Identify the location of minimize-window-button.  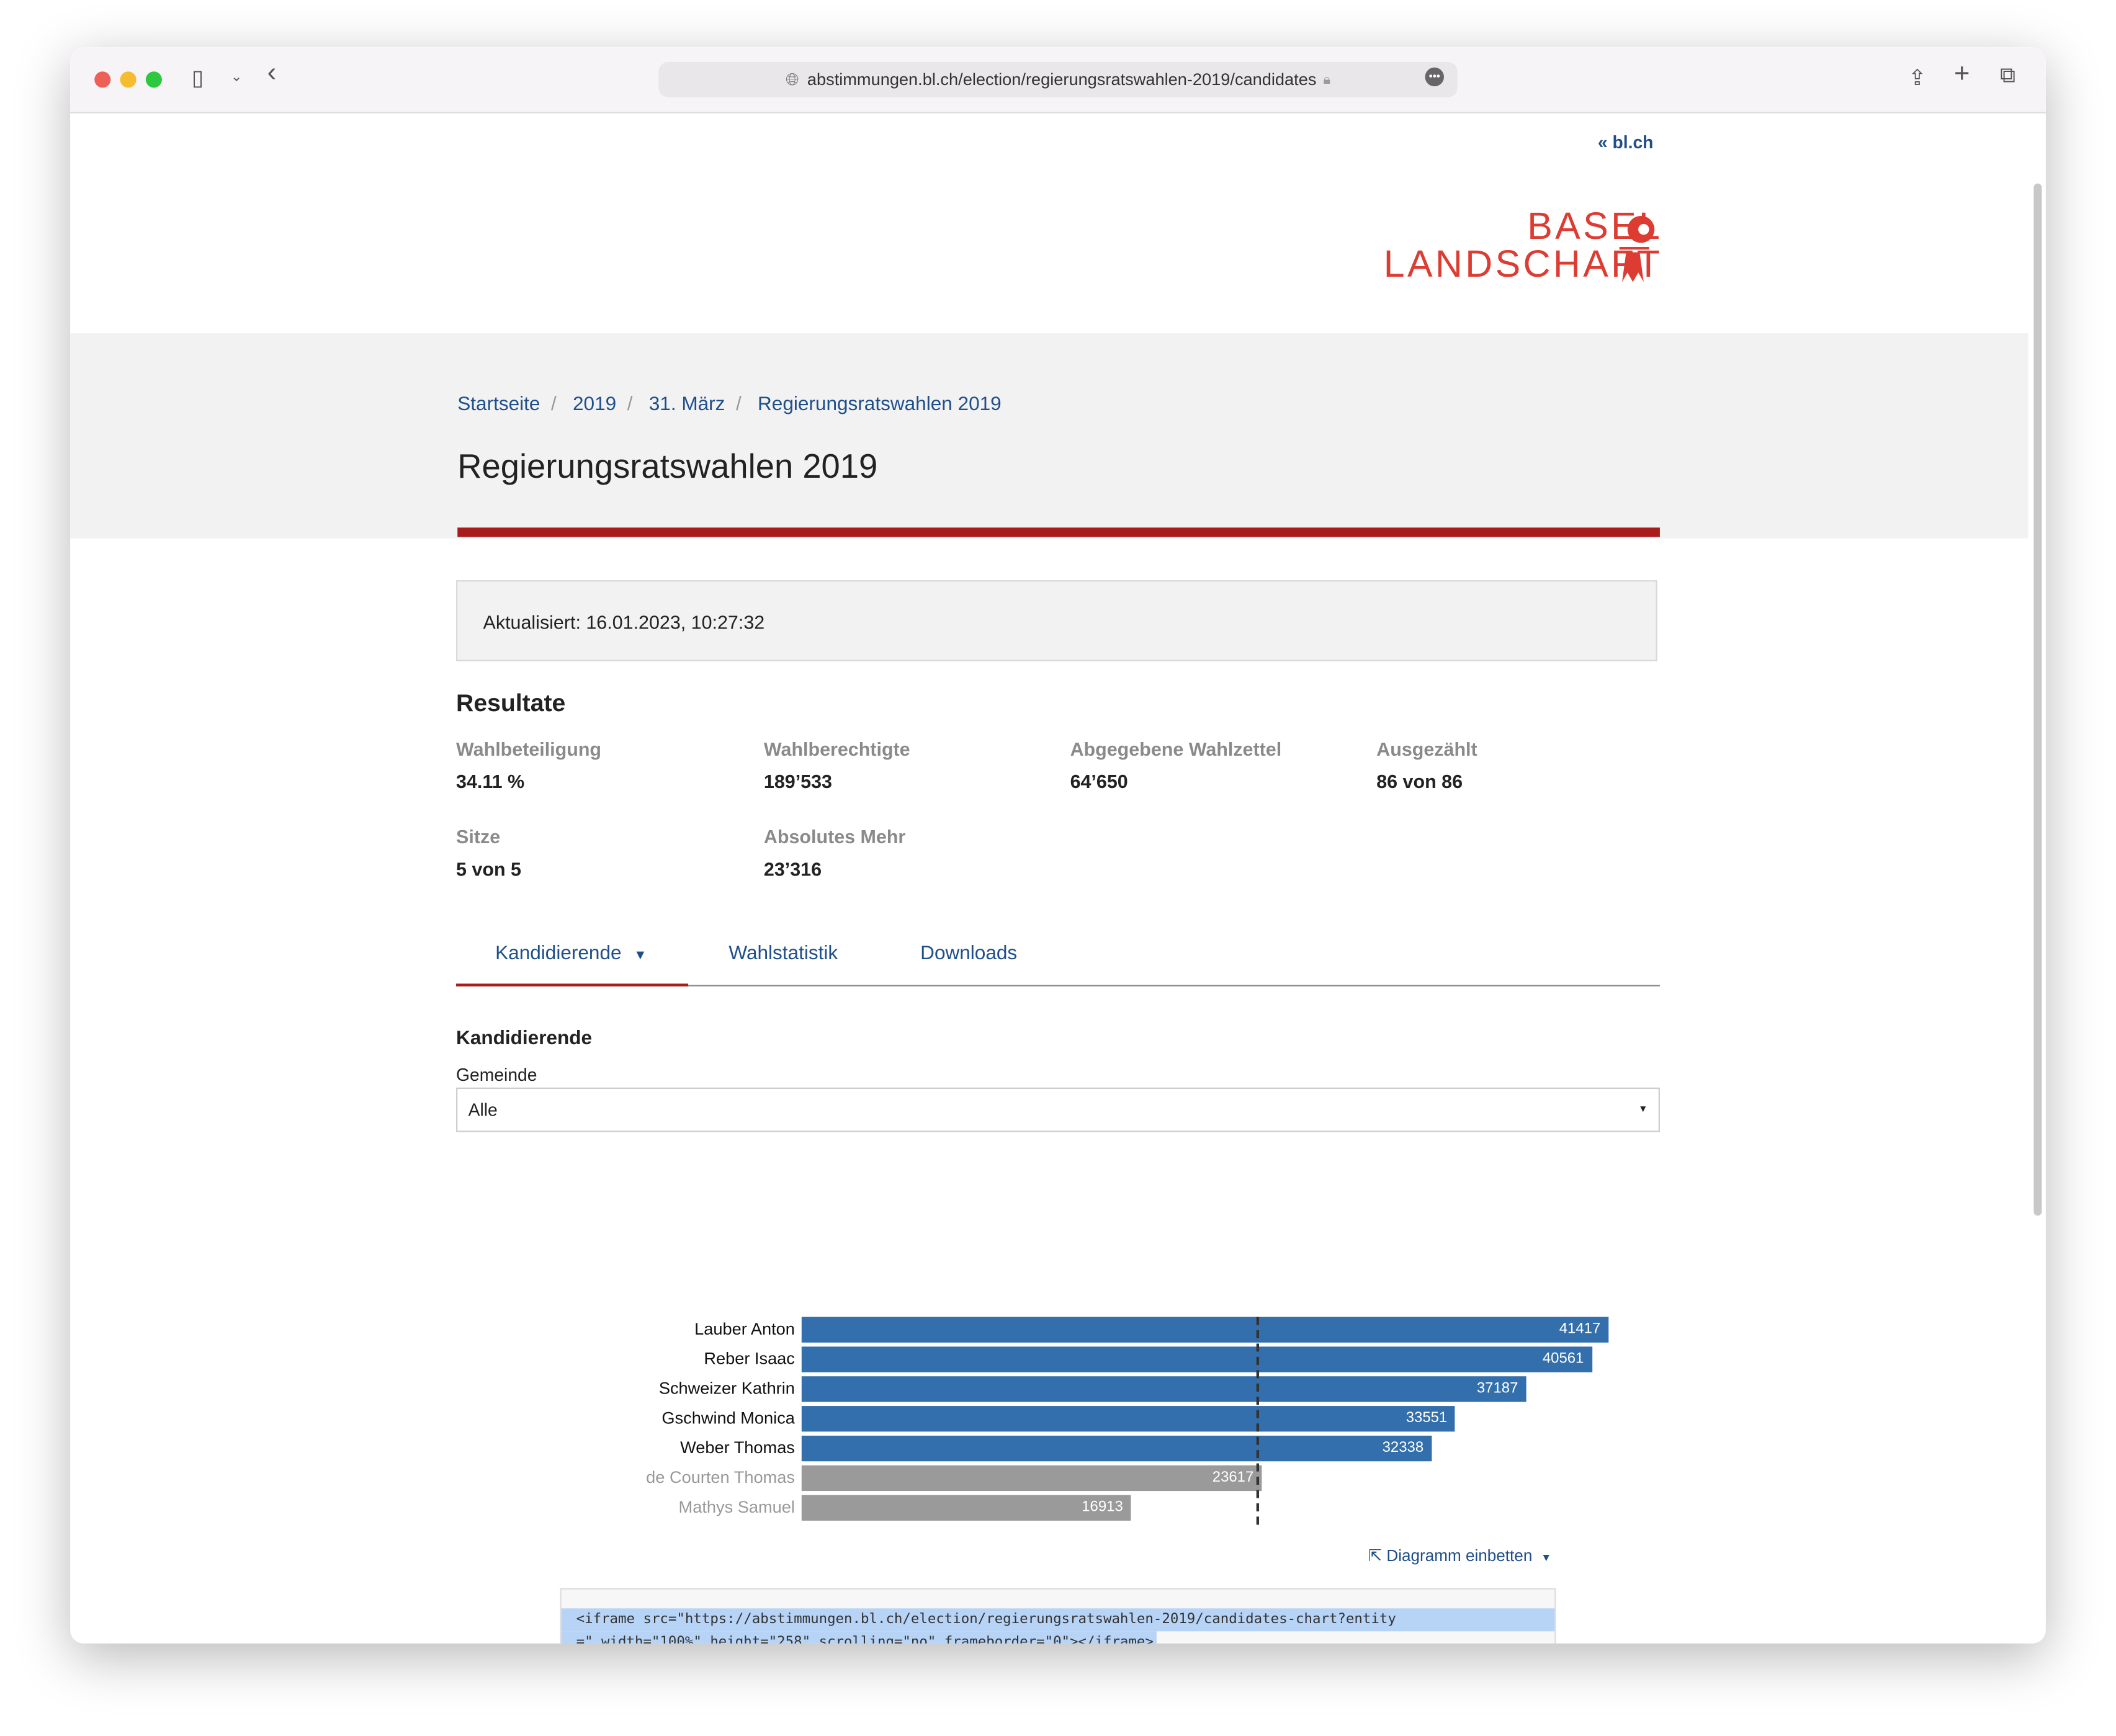
(128, 79).